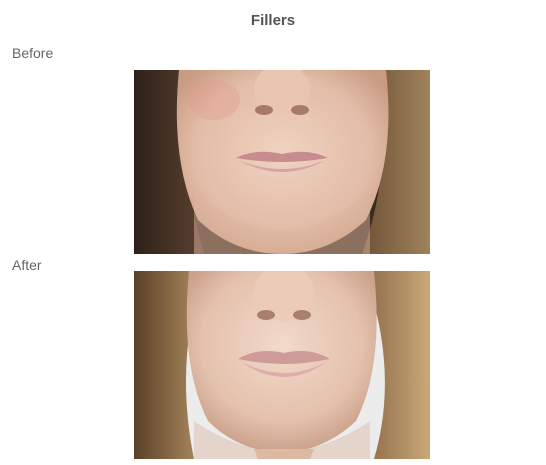 This screenshot has height=465, width=546. Describe the element at coordinates (27, 265) in the screenshot. I see `after-label: After` at that location.